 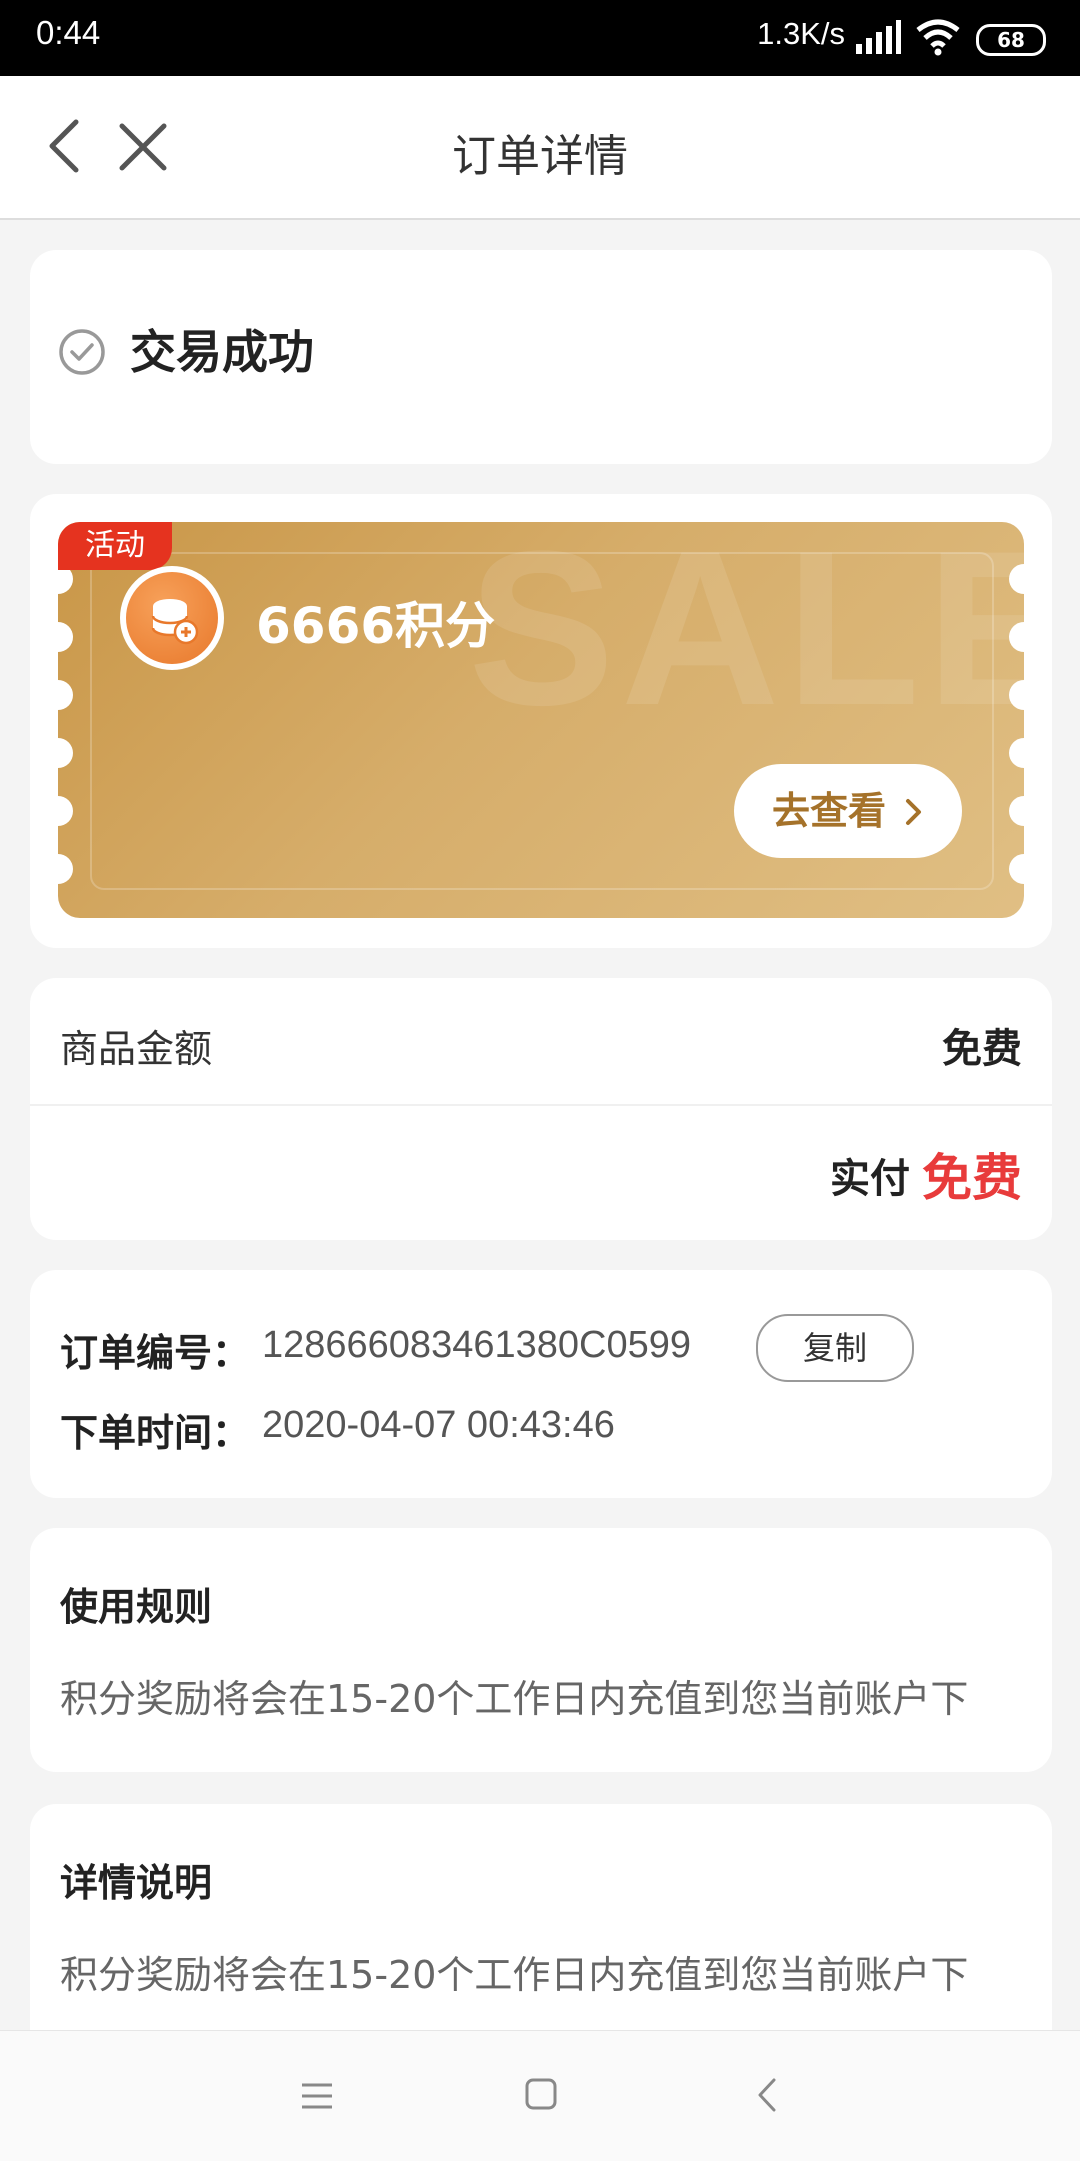 I want to click on order-number-label: 订单编号：, so click(x=155, y=1353).